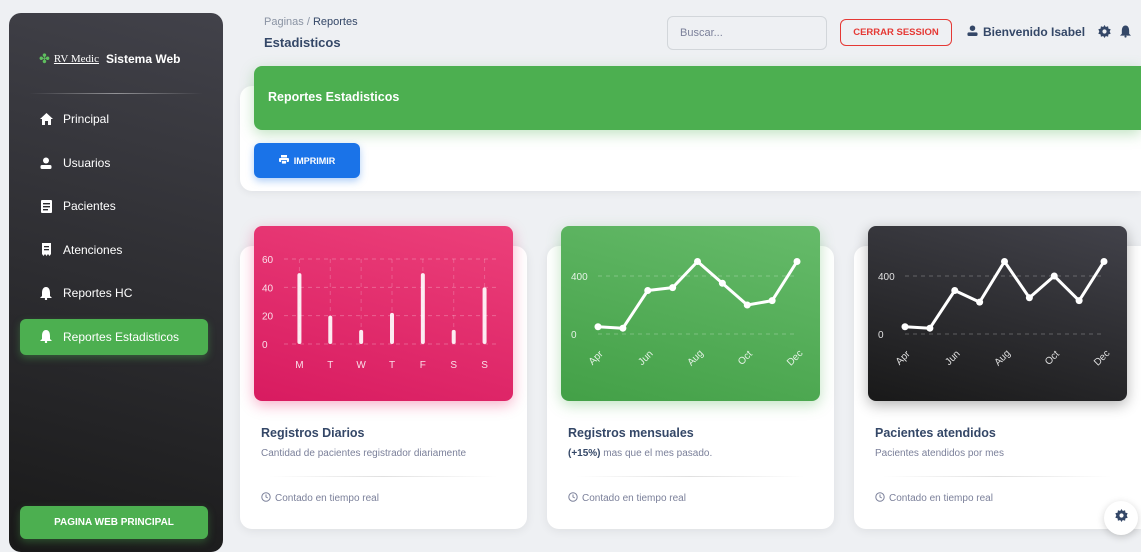 This screenshot has height=552, width=1141. What do you see at coordinates (1003, 358) in the screenshot?
I see `x-tick-label: Aug` at bounding box center [1003, 358].